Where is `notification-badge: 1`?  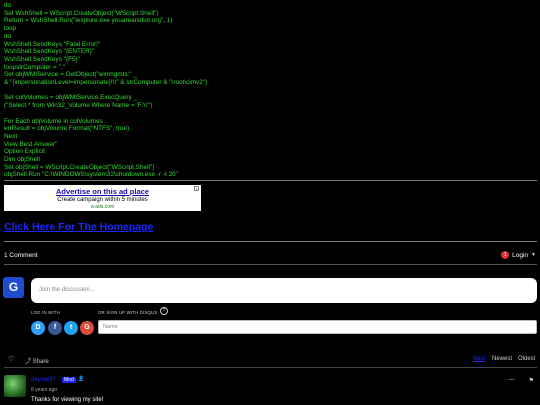
notification-badge: 1 is located at coordinates (505, 255).